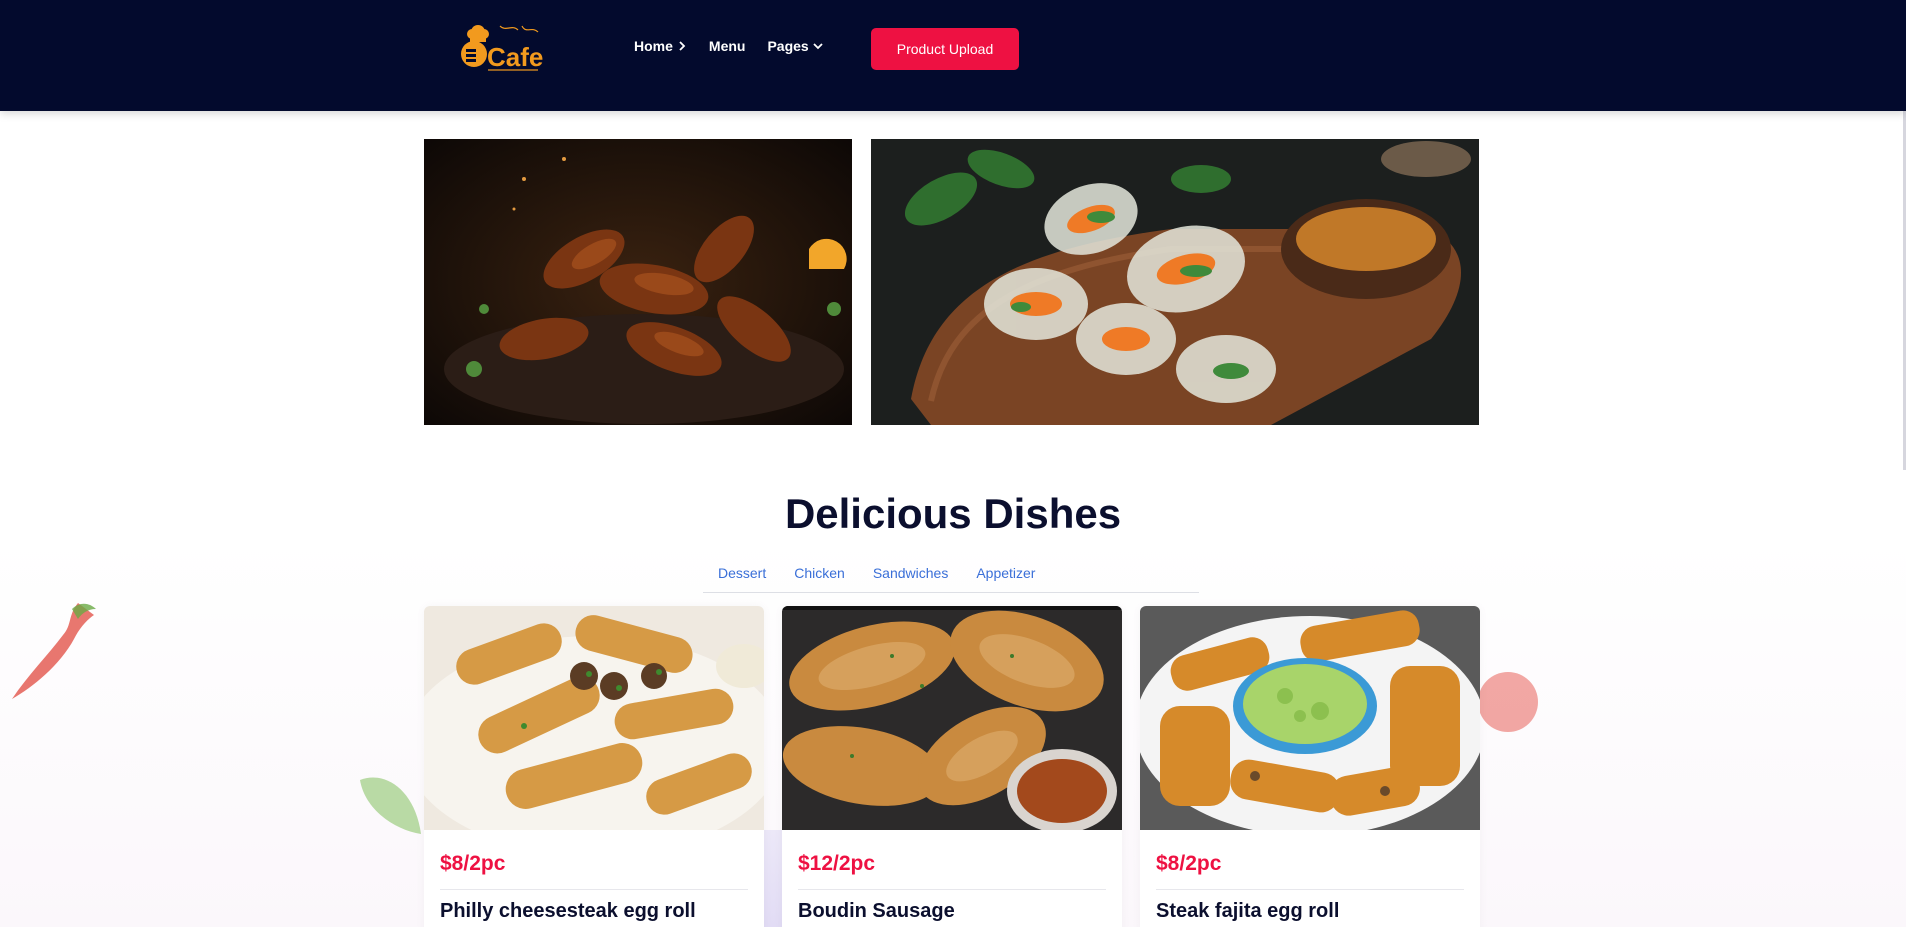 This screenshot has height=927, width=1906. I want to click on dish-card-body: $12/2pc Boudin Sausage, so click(952, 876).